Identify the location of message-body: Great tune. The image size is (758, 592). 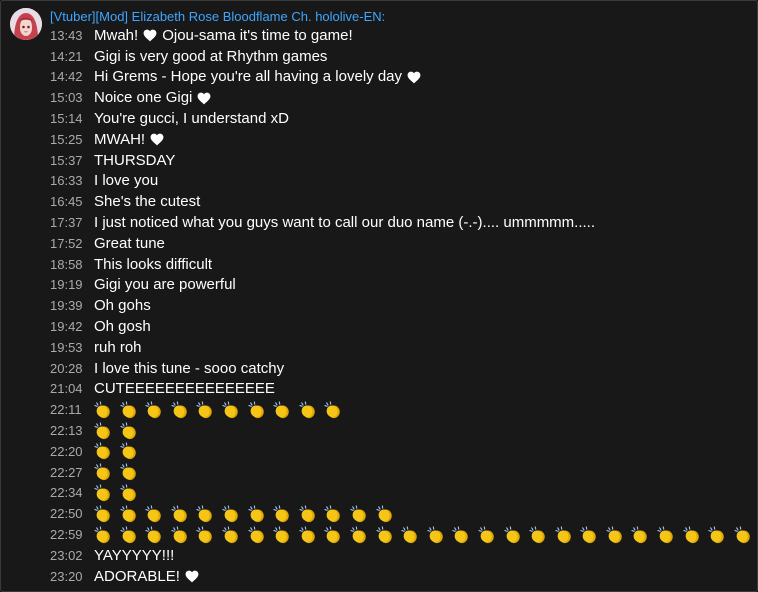
(129, 243).